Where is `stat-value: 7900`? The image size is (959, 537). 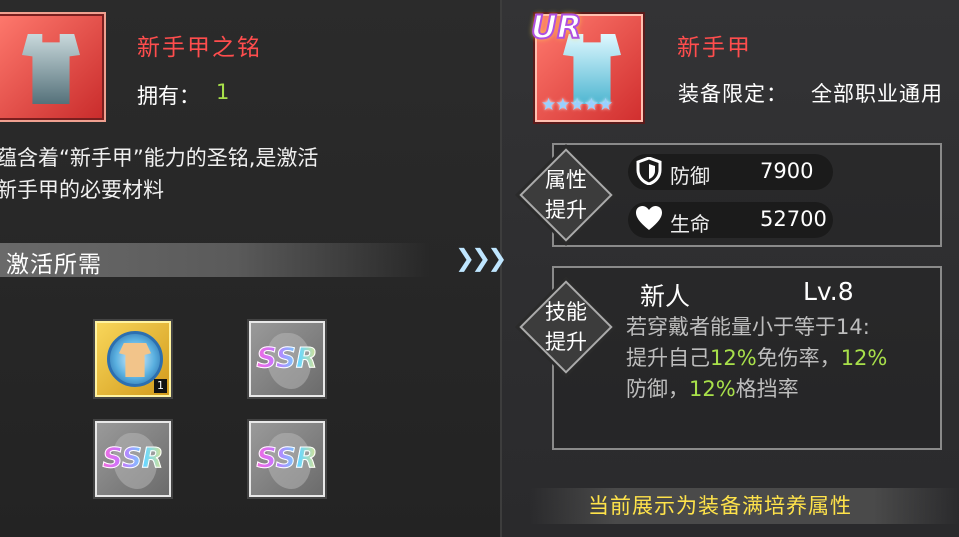
stat-value: 7900 is located at coordinates (787, 171).